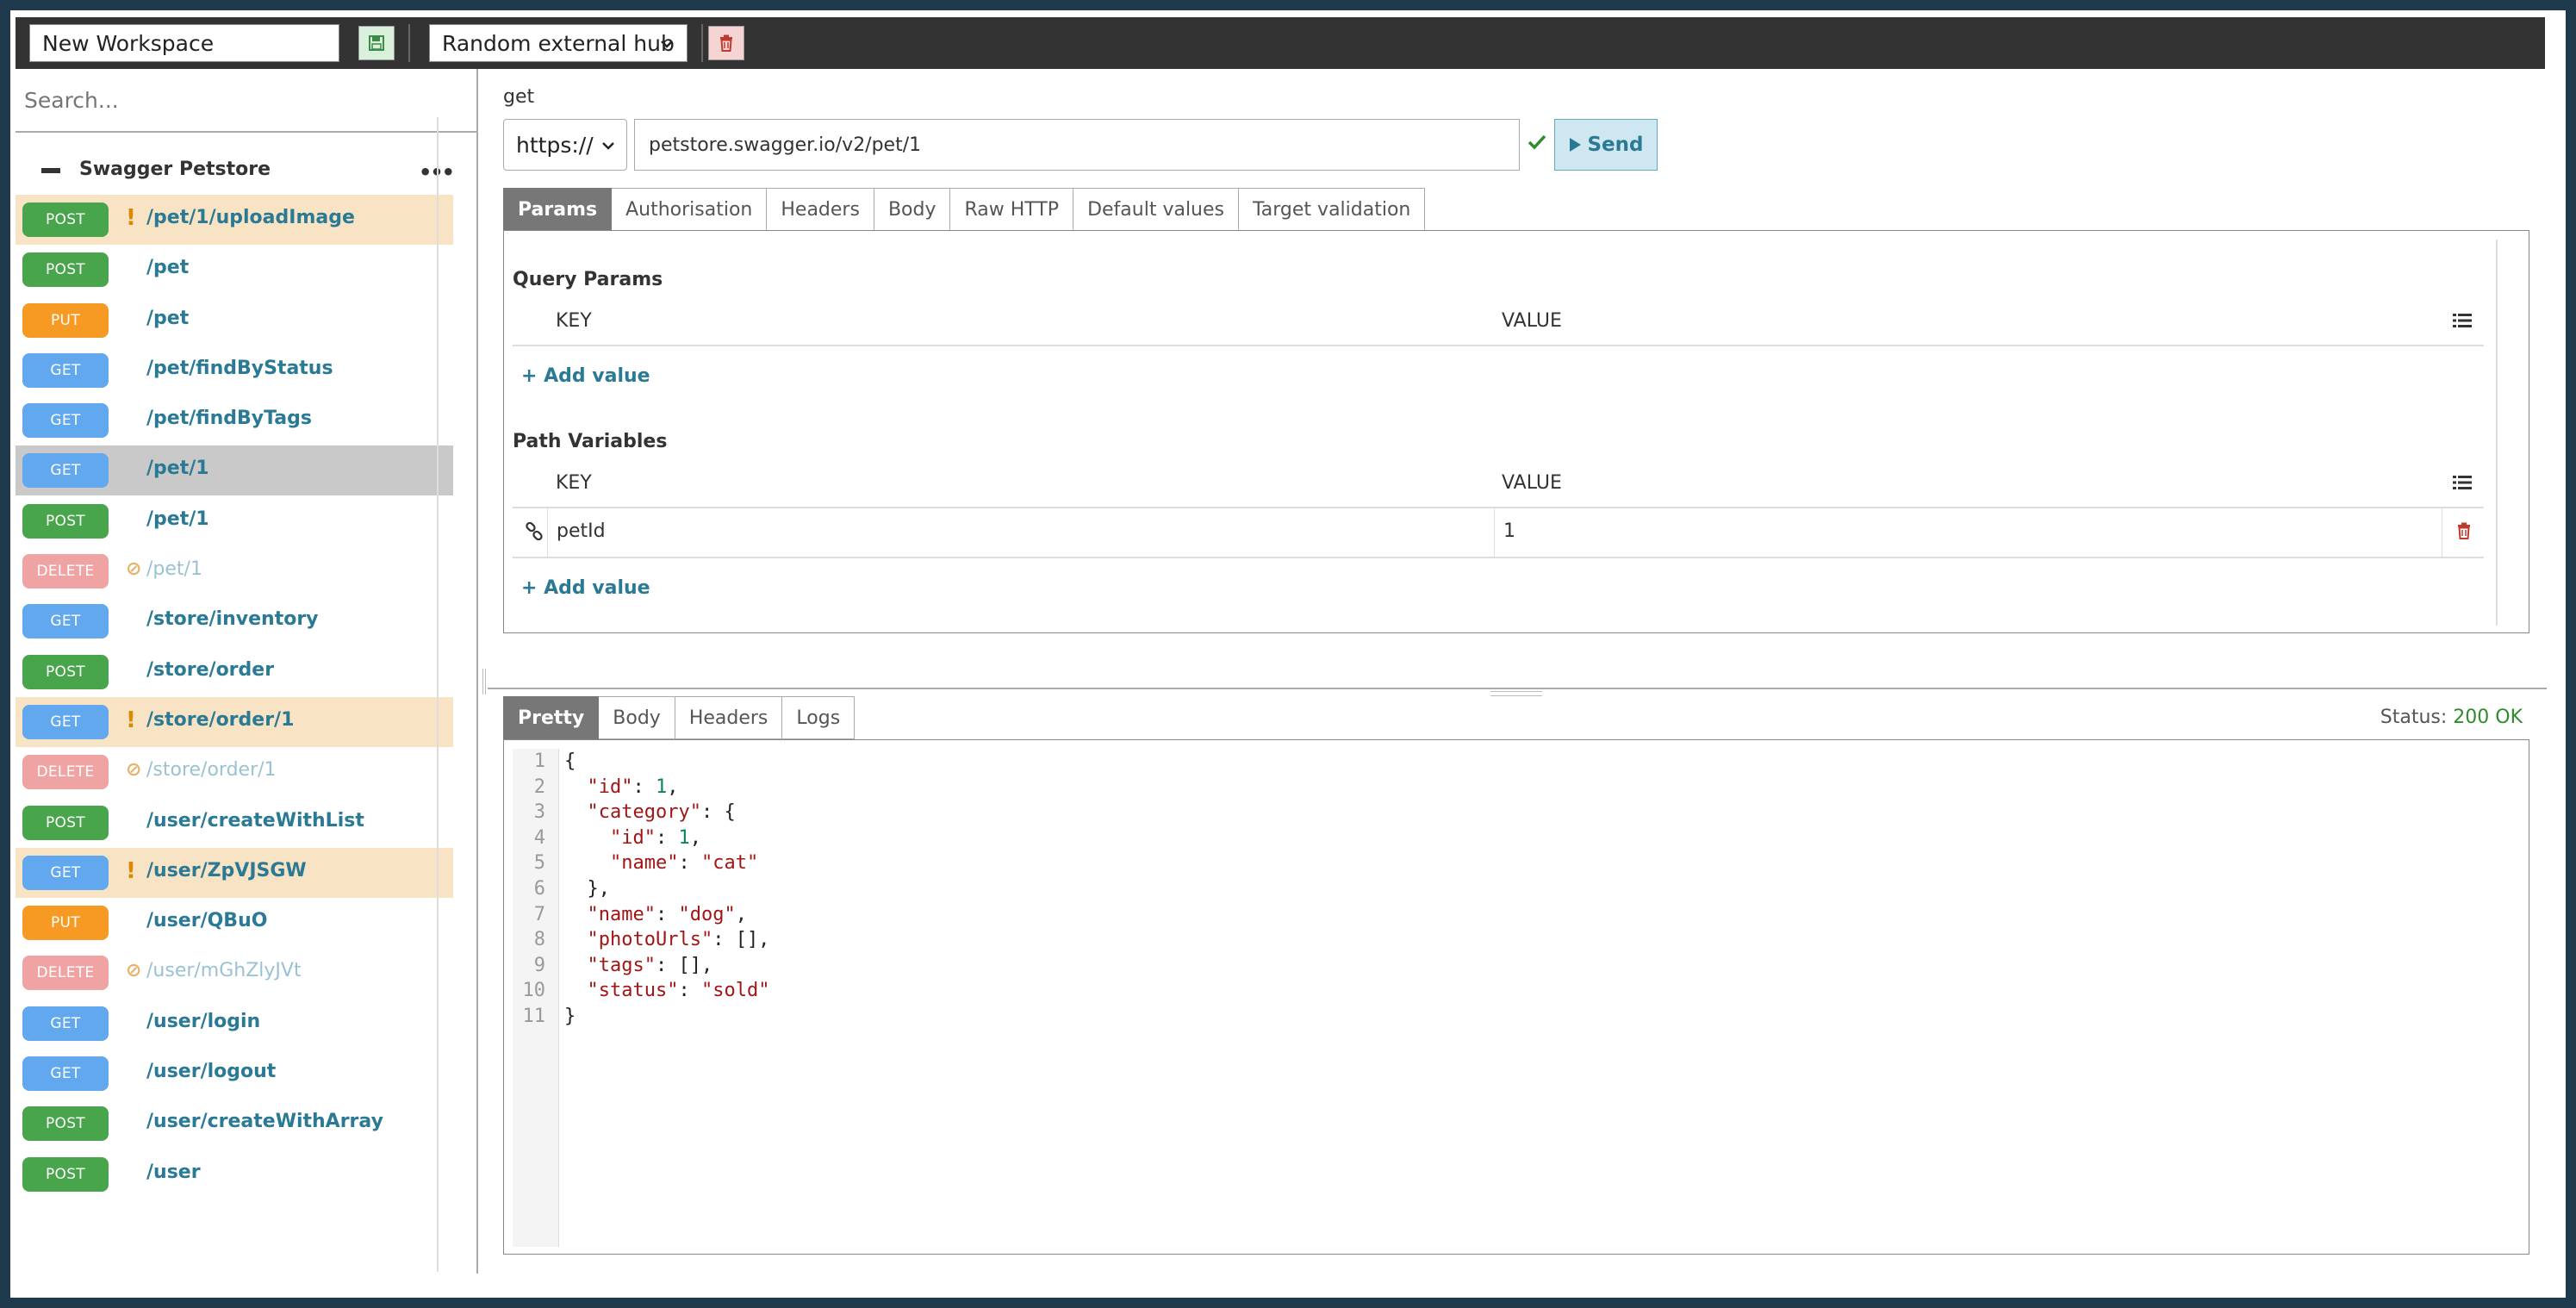 This screenshot has height=1308, width=2576. I want to click on splitter-grip, so click(1516, 693).